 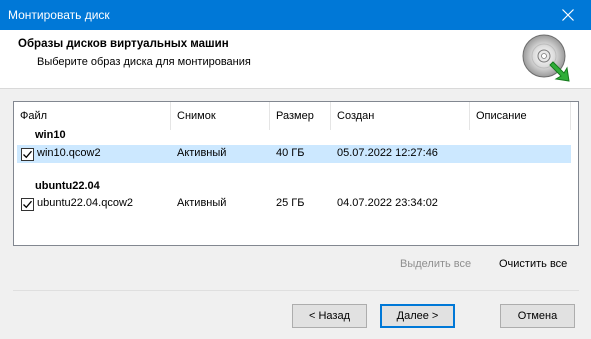 I want to click on close-button, so click(x=568, y=15).